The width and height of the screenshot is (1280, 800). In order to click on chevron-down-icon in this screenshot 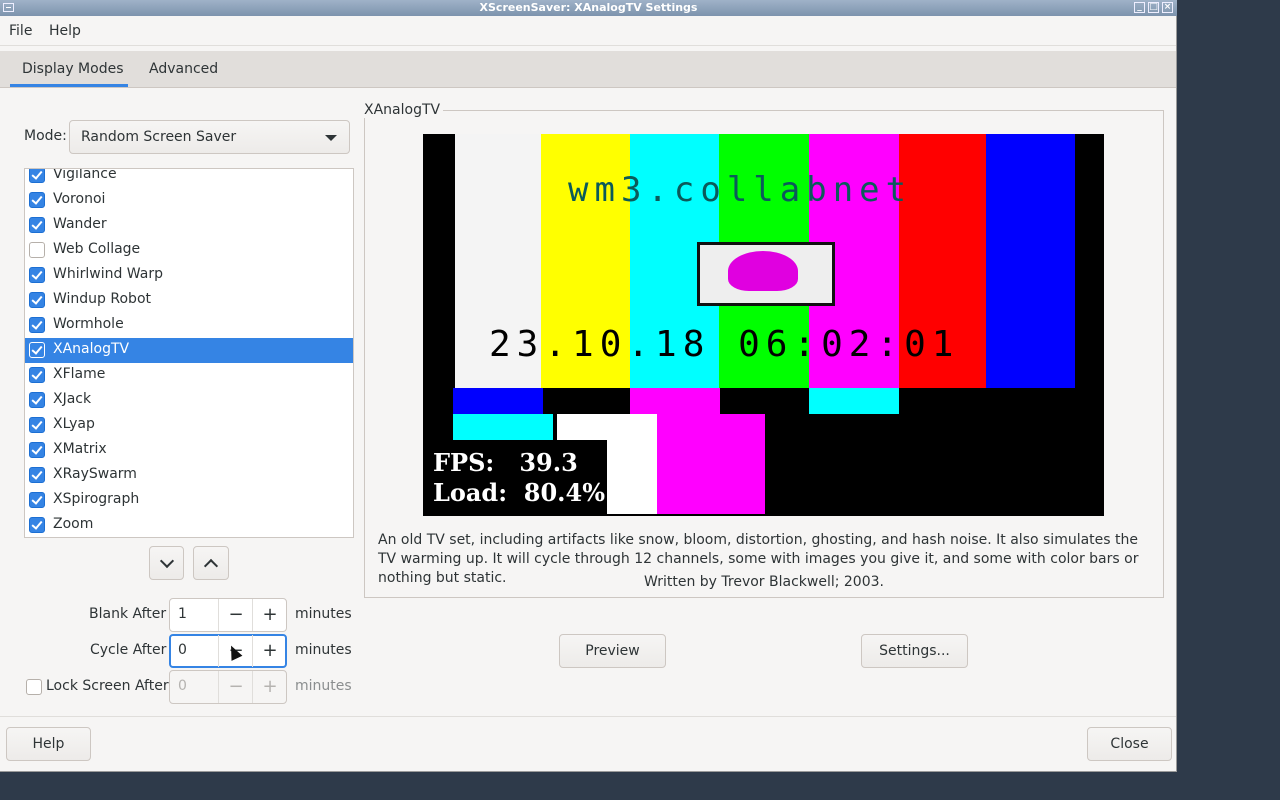, I will do `click(167, 561)`.